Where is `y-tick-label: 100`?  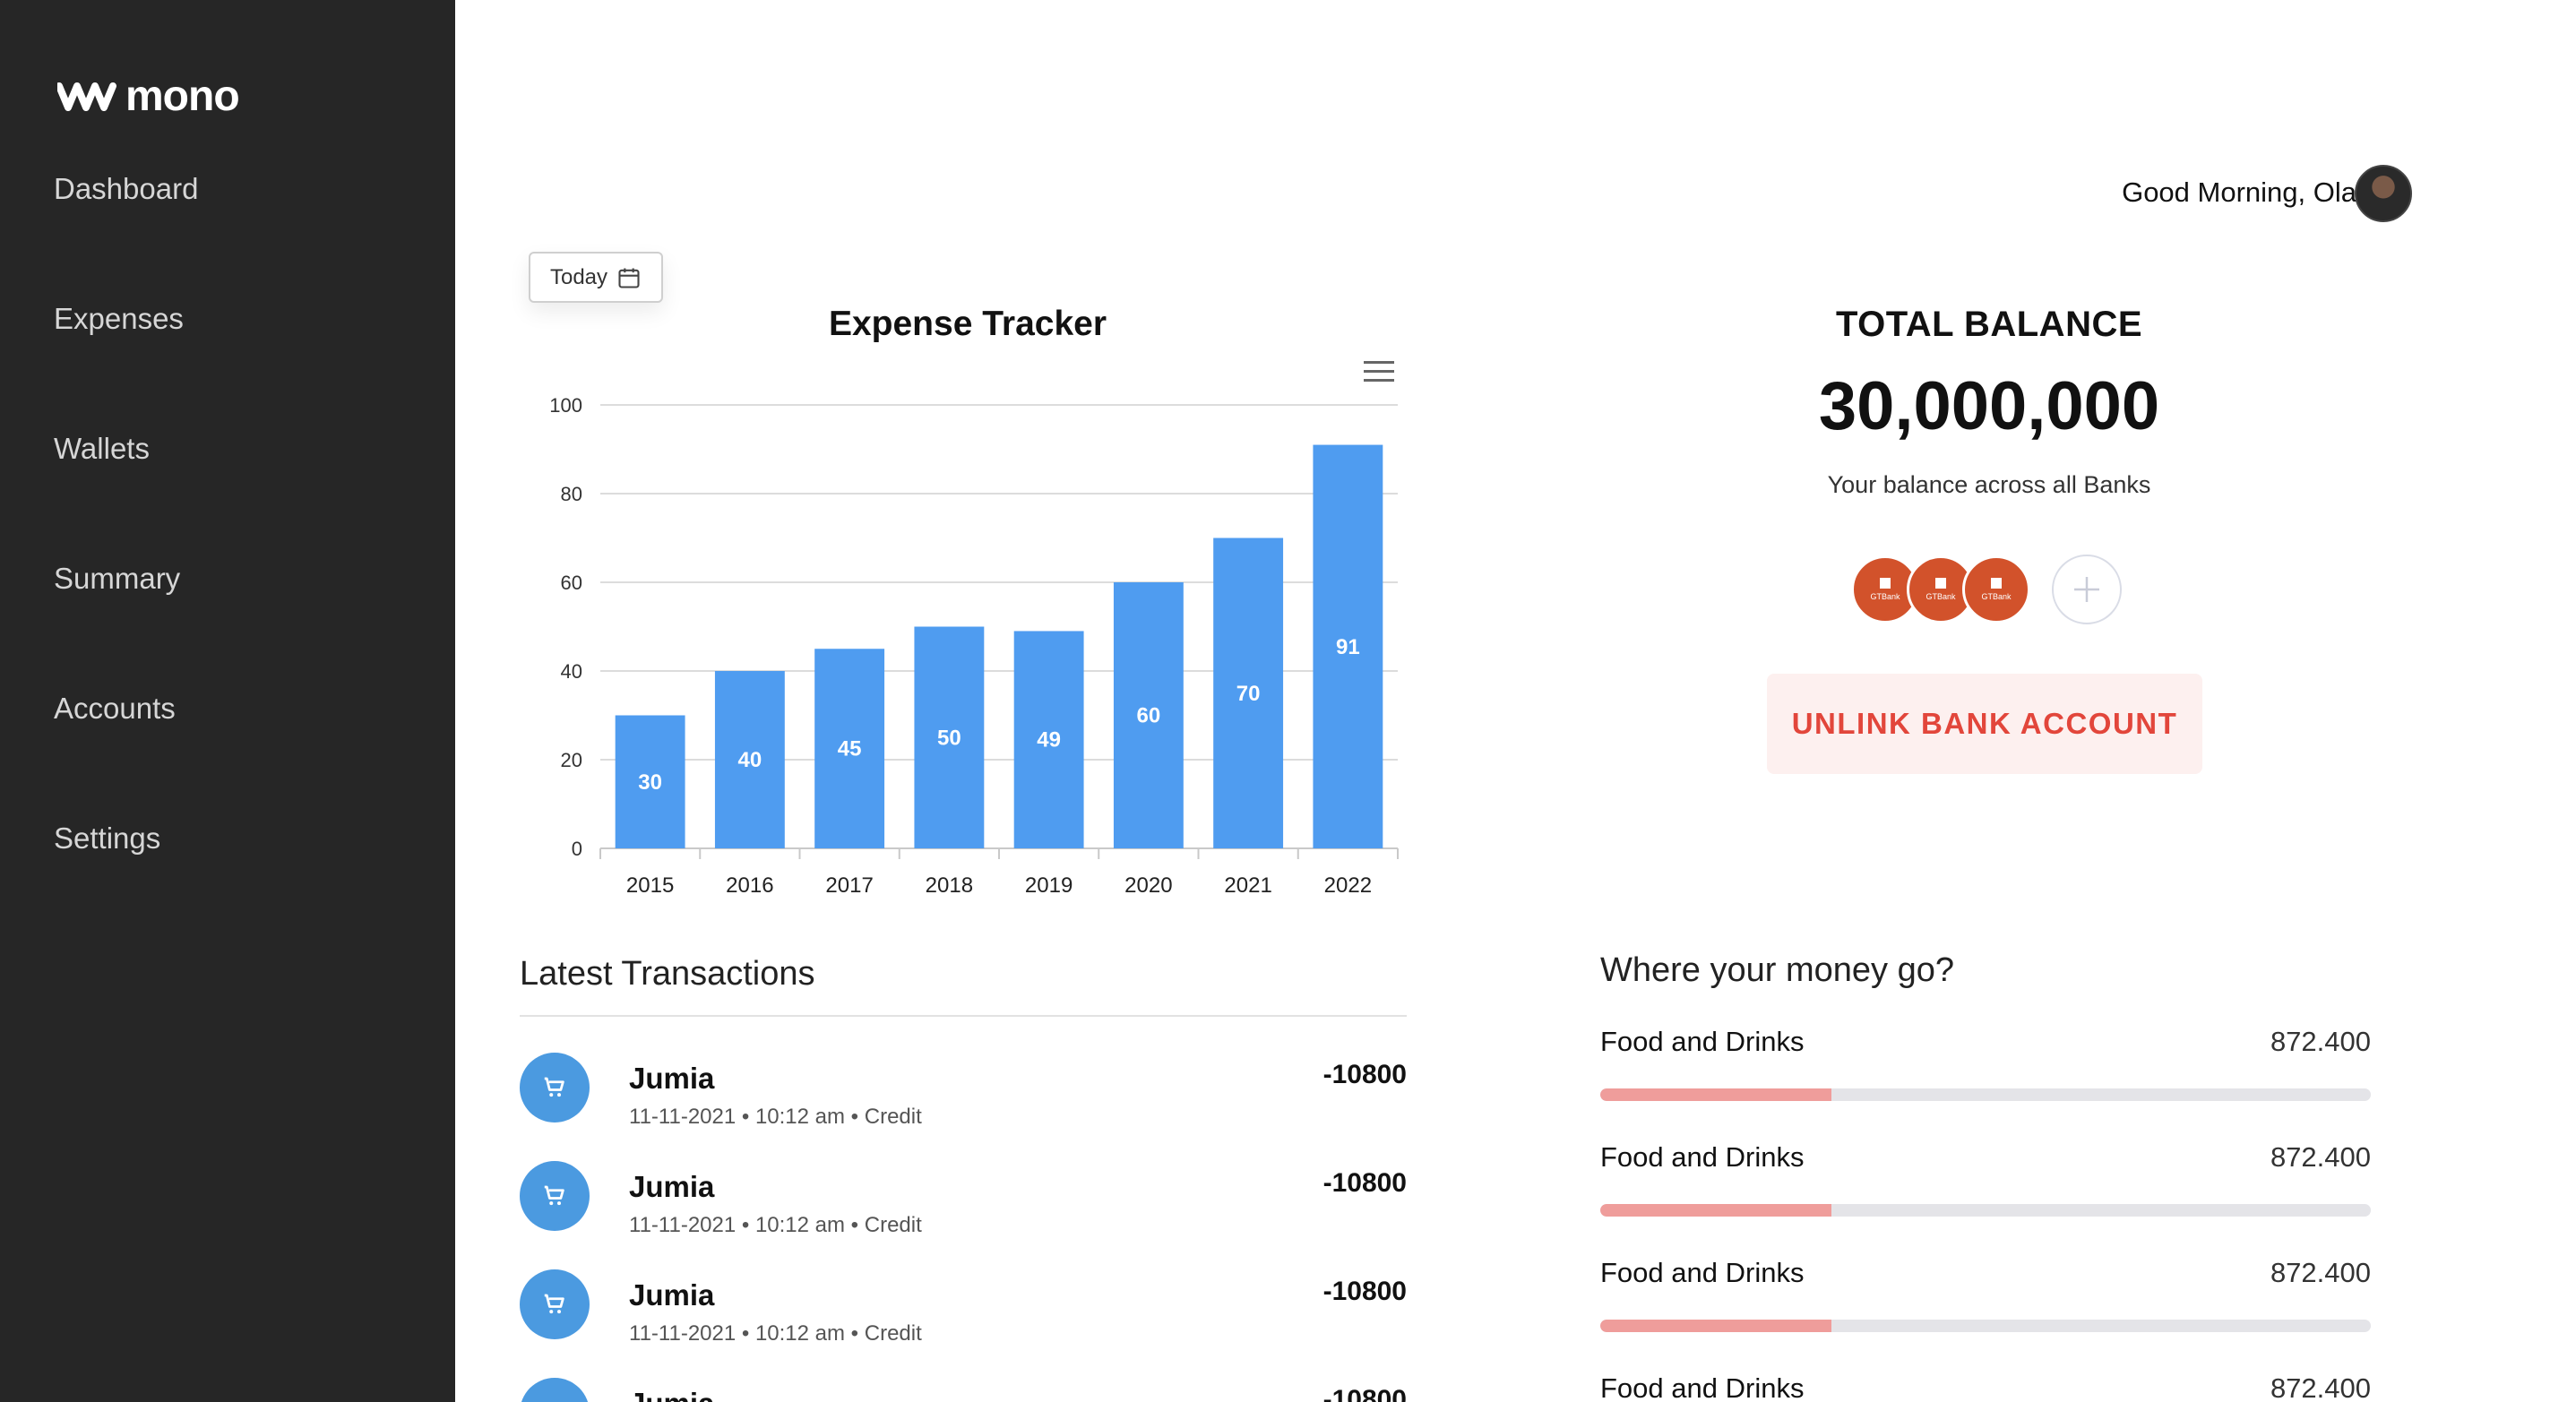
y-tick-label: 100 is located at coordinates (565, 405).